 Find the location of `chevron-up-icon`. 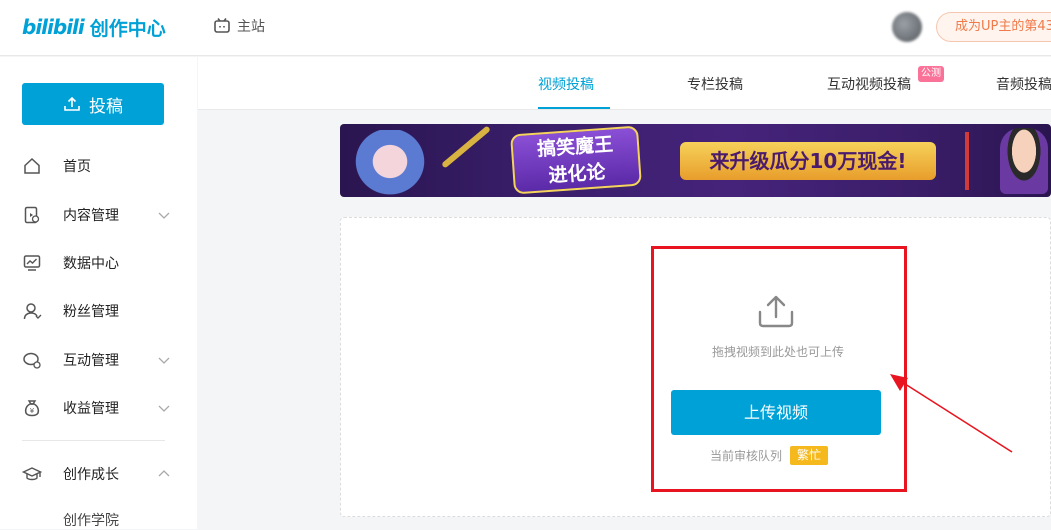

chevron-up-icon is located at coordinates (164, 473).